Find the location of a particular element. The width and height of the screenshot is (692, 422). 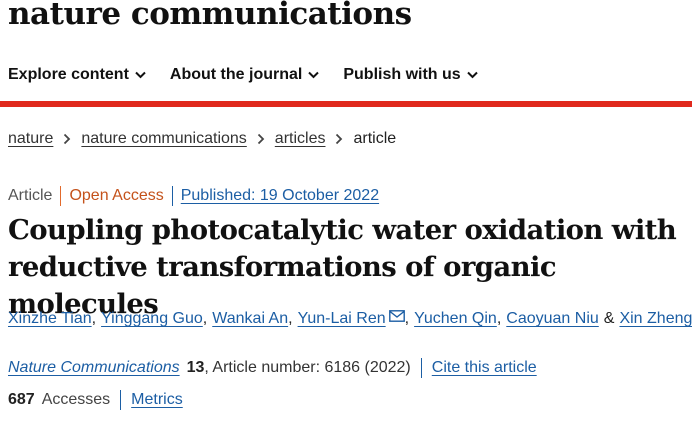

nav-explore-content: Explore content is located at coordinates (77, 75).